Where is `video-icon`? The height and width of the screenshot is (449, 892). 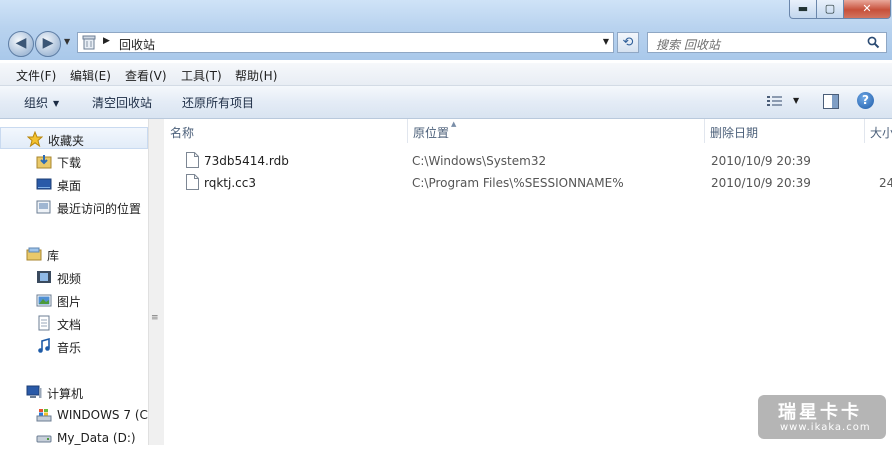
video-icon is located at coordinates (44, 277).